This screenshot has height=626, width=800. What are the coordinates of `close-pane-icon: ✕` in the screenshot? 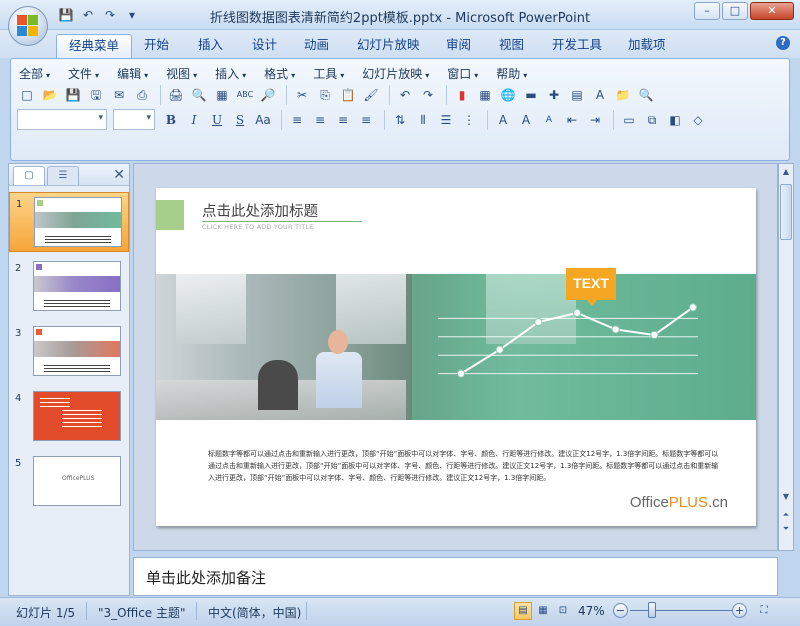 It's located at (119, 175).